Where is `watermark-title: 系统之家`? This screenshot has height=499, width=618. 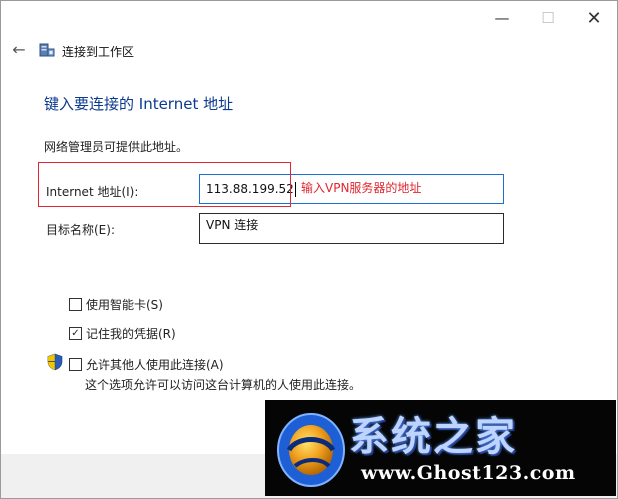 watermark-title: 系统之家 is located at coordinates (433, 436).